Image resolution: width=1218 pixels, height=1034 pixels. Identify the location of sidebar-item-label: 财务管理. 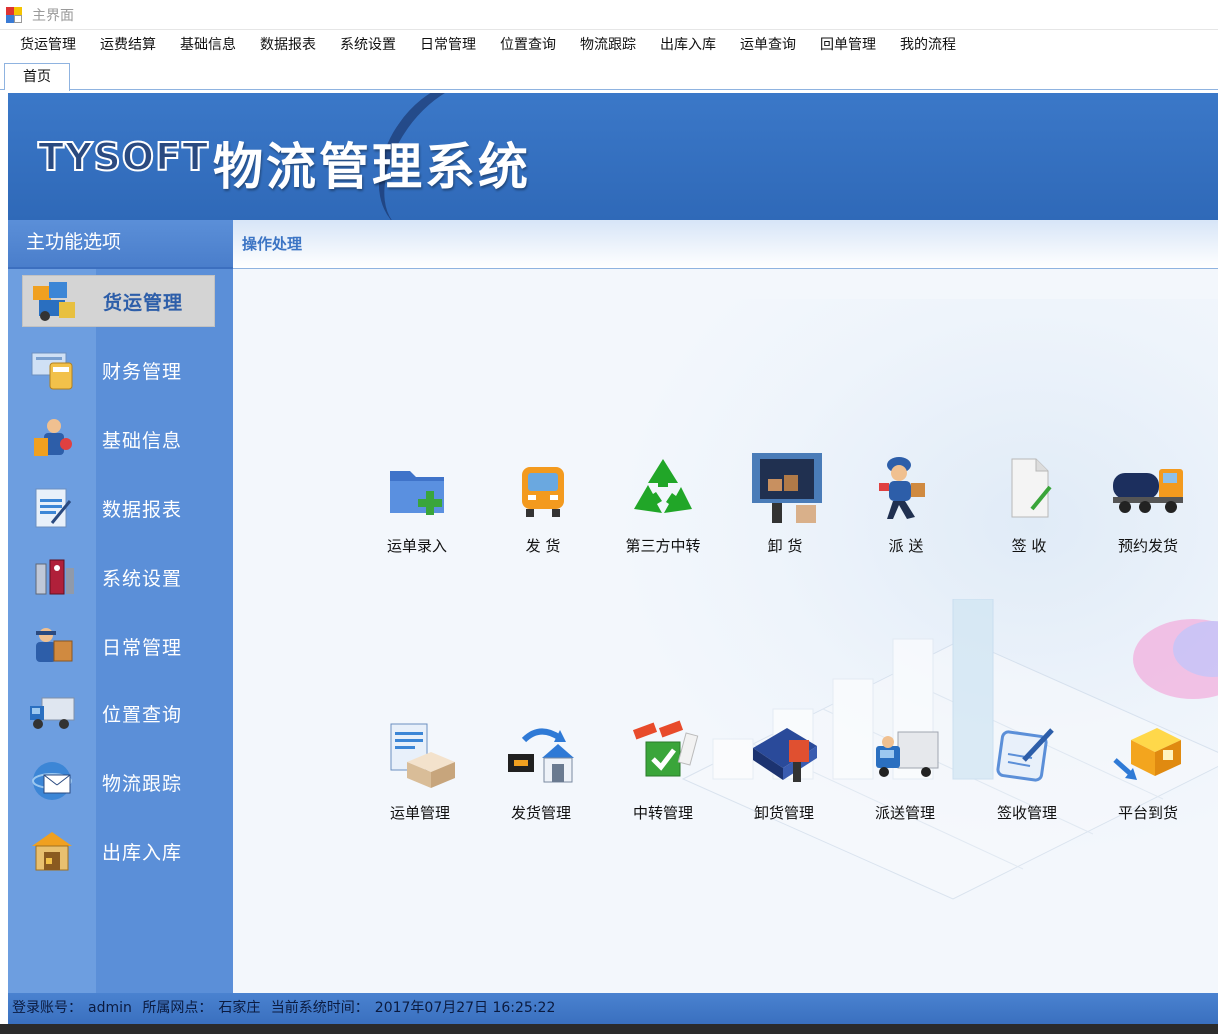
(142, 371).